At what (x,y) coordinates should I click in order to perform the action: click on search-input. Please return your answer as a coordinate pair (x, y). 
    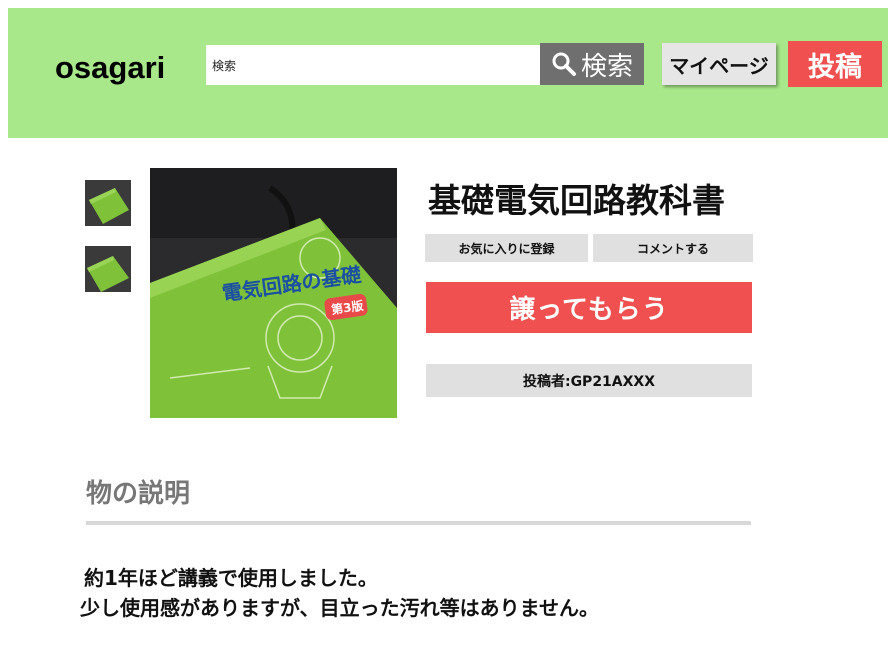
    Looking at the image, I should click on (373, 65).